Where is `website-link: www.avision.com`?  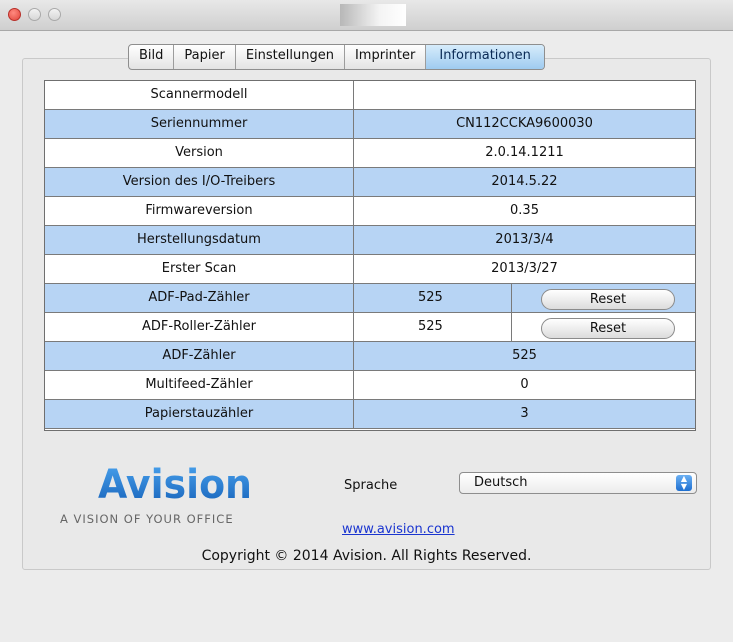
website-link: www.avision.com is located at coordinates (398, 529).